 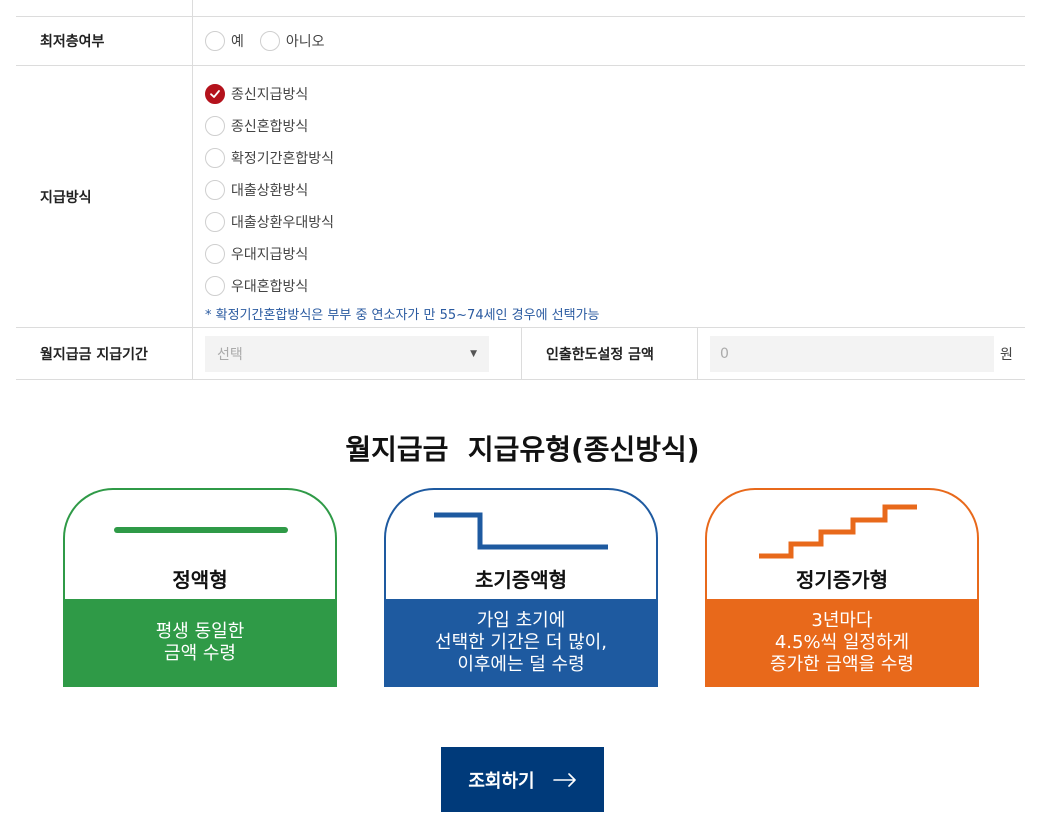 What do you see at coordinates (104, 196) in the screenshot?
I see `payment-method-label: 지급방식` at bounding box center [104, 196].